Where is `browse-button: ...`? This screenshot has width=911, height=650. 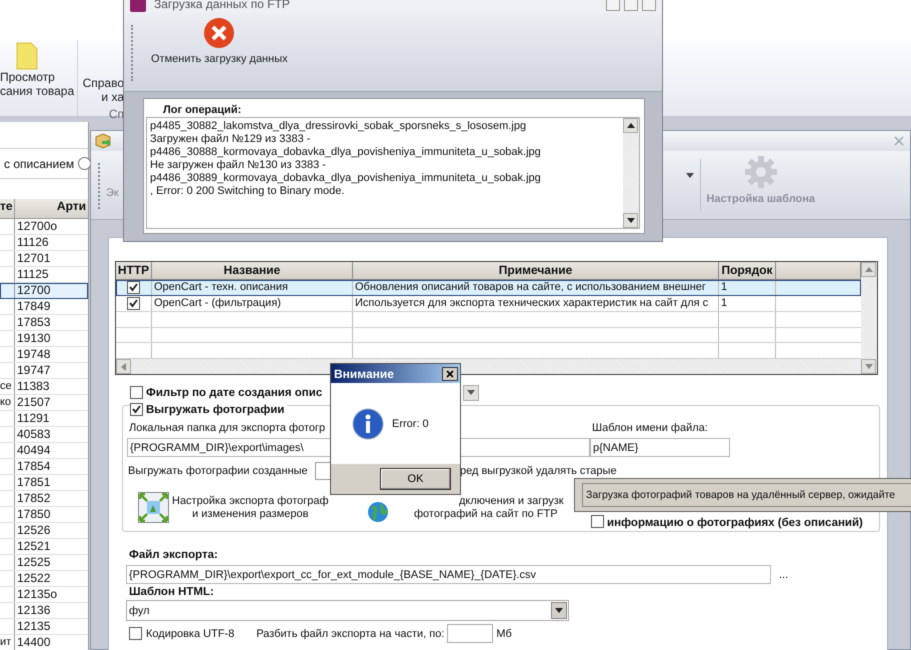 browse-button: ... is located at coordinates (783, 574).